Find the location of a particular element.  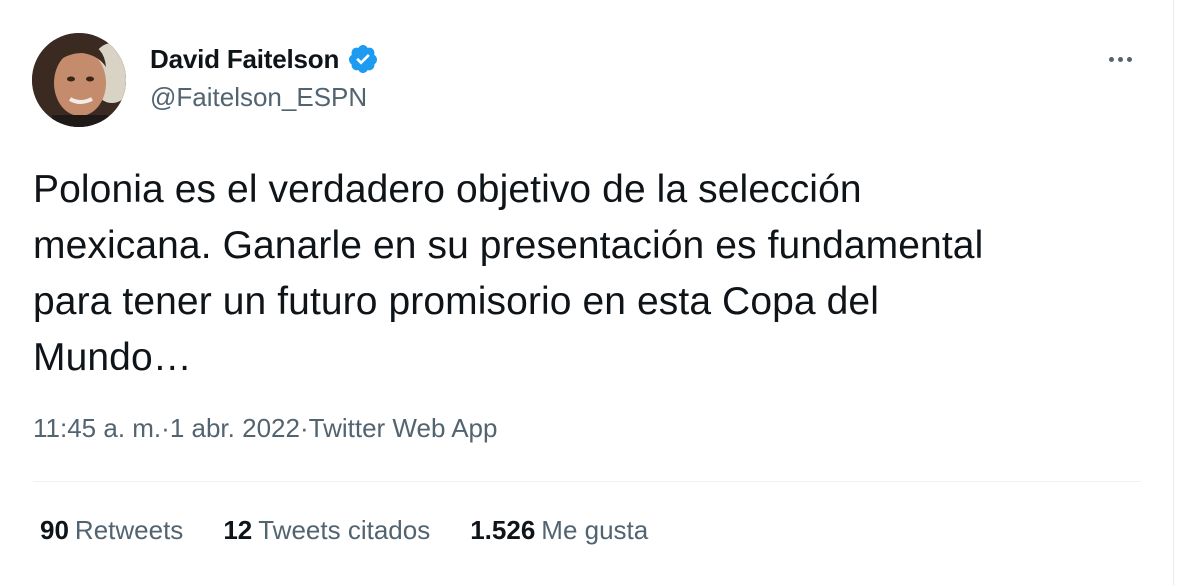

tweet-source: Twitter Web App is located at coordinates (403, 428).